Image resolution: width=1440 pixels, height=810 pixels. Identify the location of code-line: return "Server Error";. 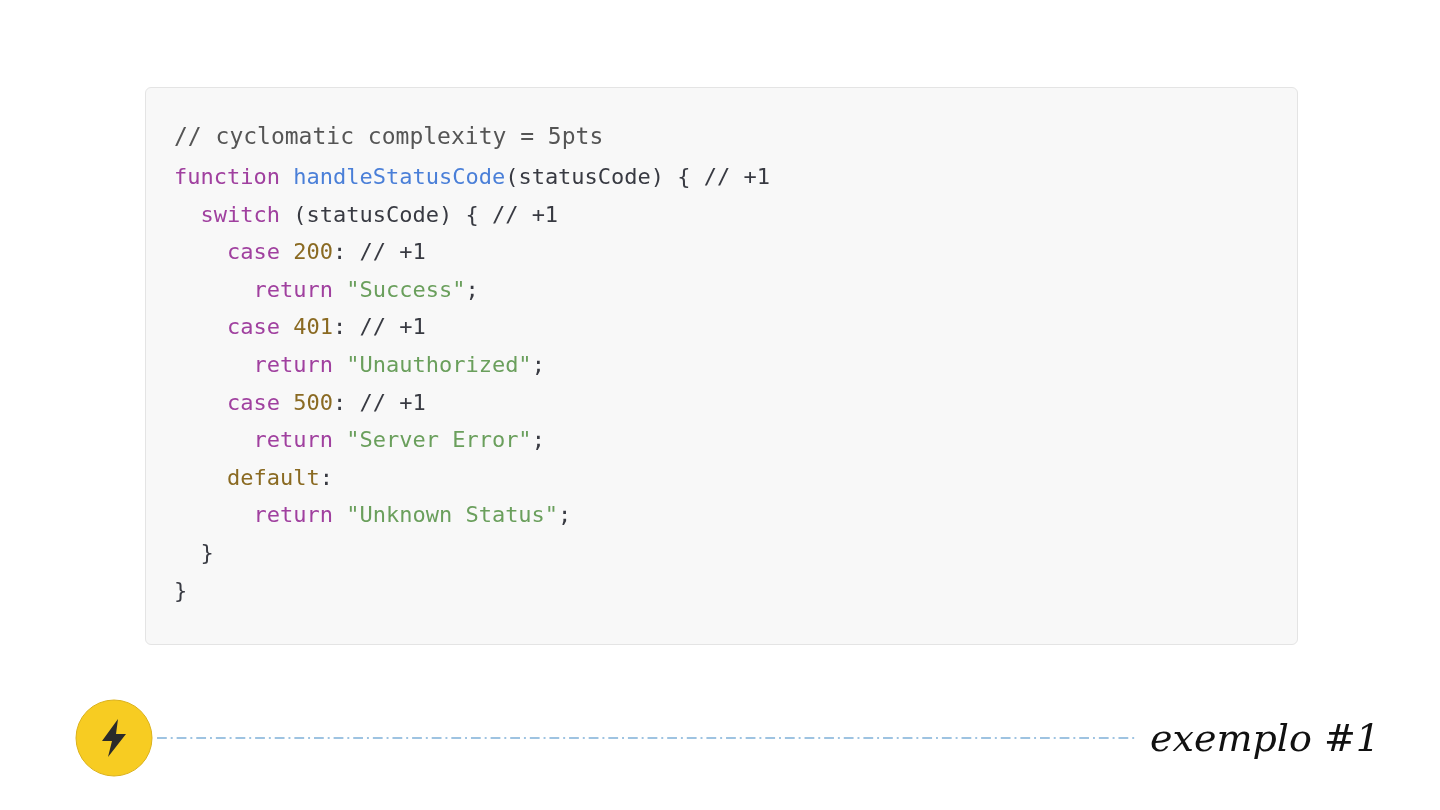
(399, 440).